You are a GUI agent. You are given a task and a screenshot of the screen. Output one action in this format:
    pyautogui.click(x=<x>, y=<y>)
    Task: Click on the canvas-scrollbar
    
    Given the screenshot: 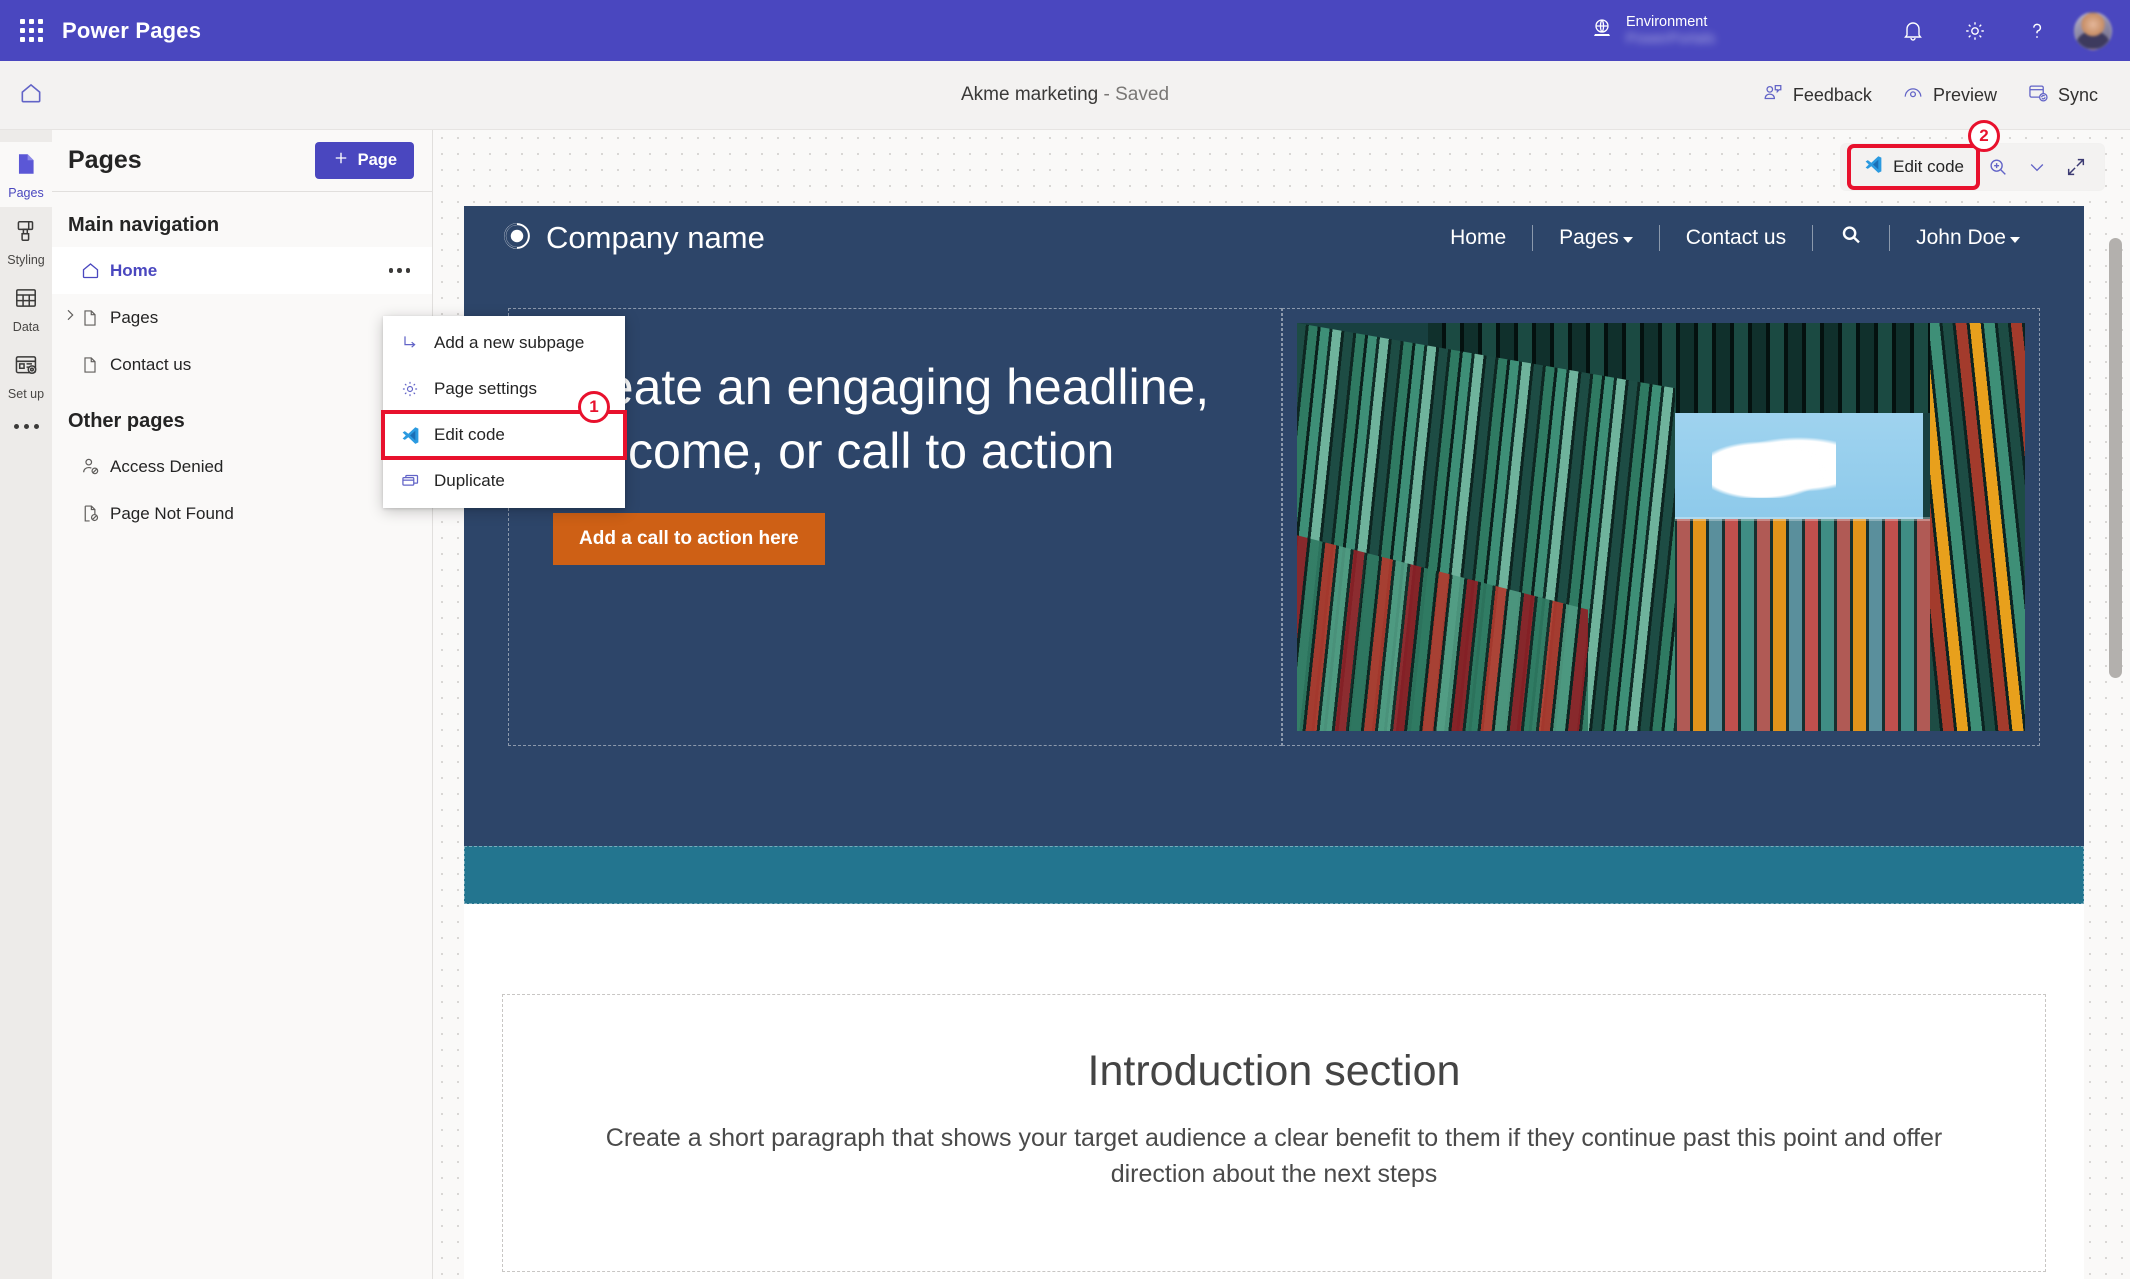 What is the action you would take?
    pyautogui.click(x=2115, y=458)
    